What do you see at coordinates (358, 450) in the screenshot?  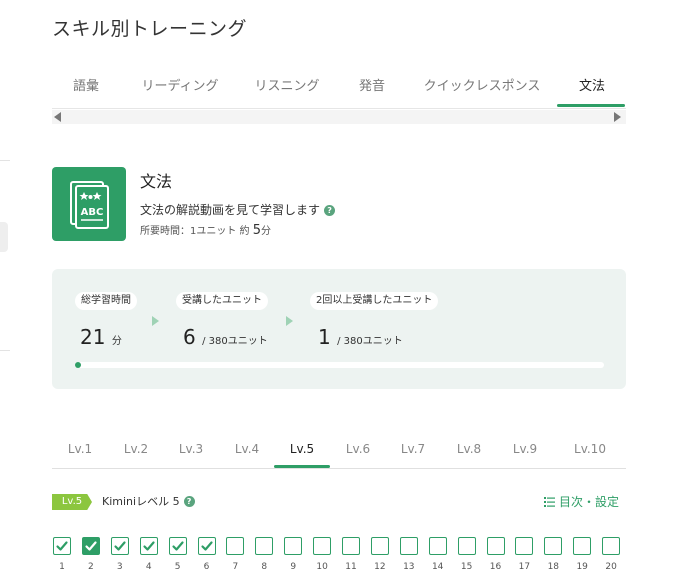 I see `level-tab-6: Lv.6` at bounding box center [358, 450].